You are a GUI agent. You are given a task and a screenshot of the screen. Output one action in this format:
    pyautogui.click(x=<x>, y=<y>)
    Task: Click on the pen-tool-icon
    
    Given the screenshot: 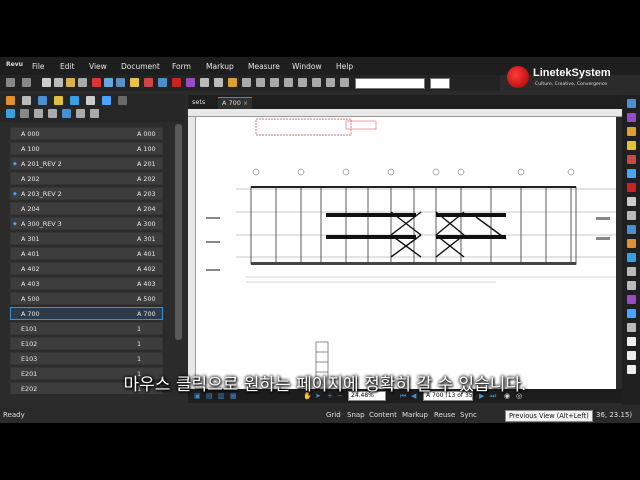 What is the action you would take?
    pyautogui.click(x=631, y=117)
    